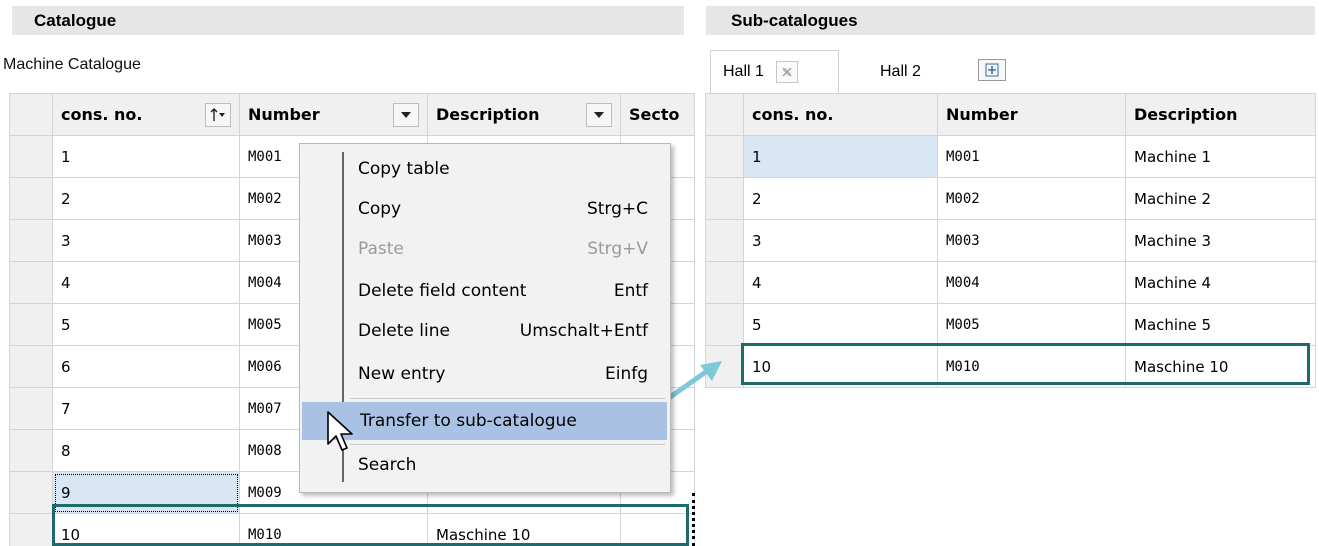  I want to click on menu-item-delete-field-content: Delete field content Entf, so click(485, 291).